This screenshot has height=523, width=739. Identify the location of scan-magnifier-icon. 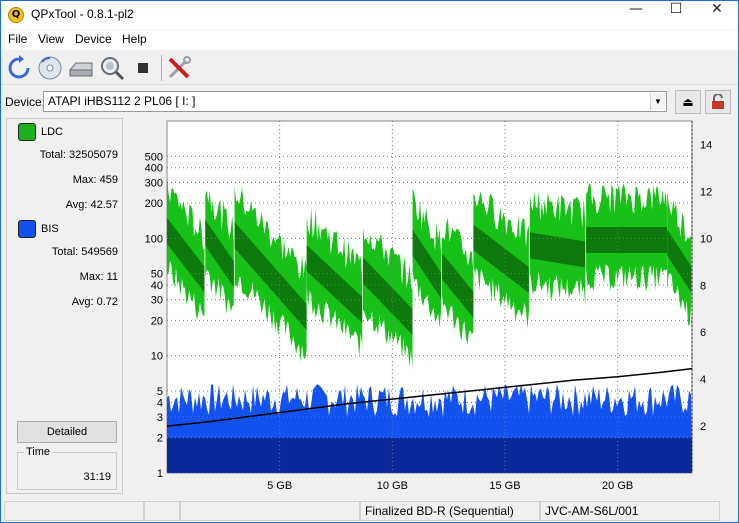
(112, 68).